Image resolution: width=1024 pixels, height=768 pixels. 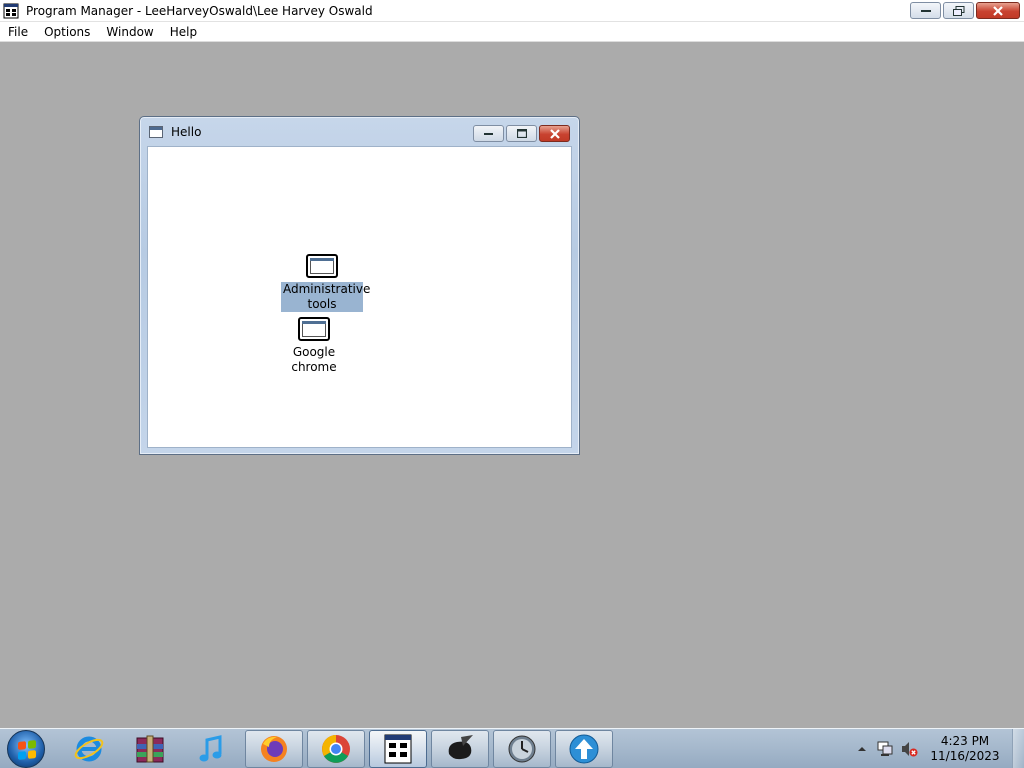 I want to click on volume-muted-icon, so click(x=909, y=749).